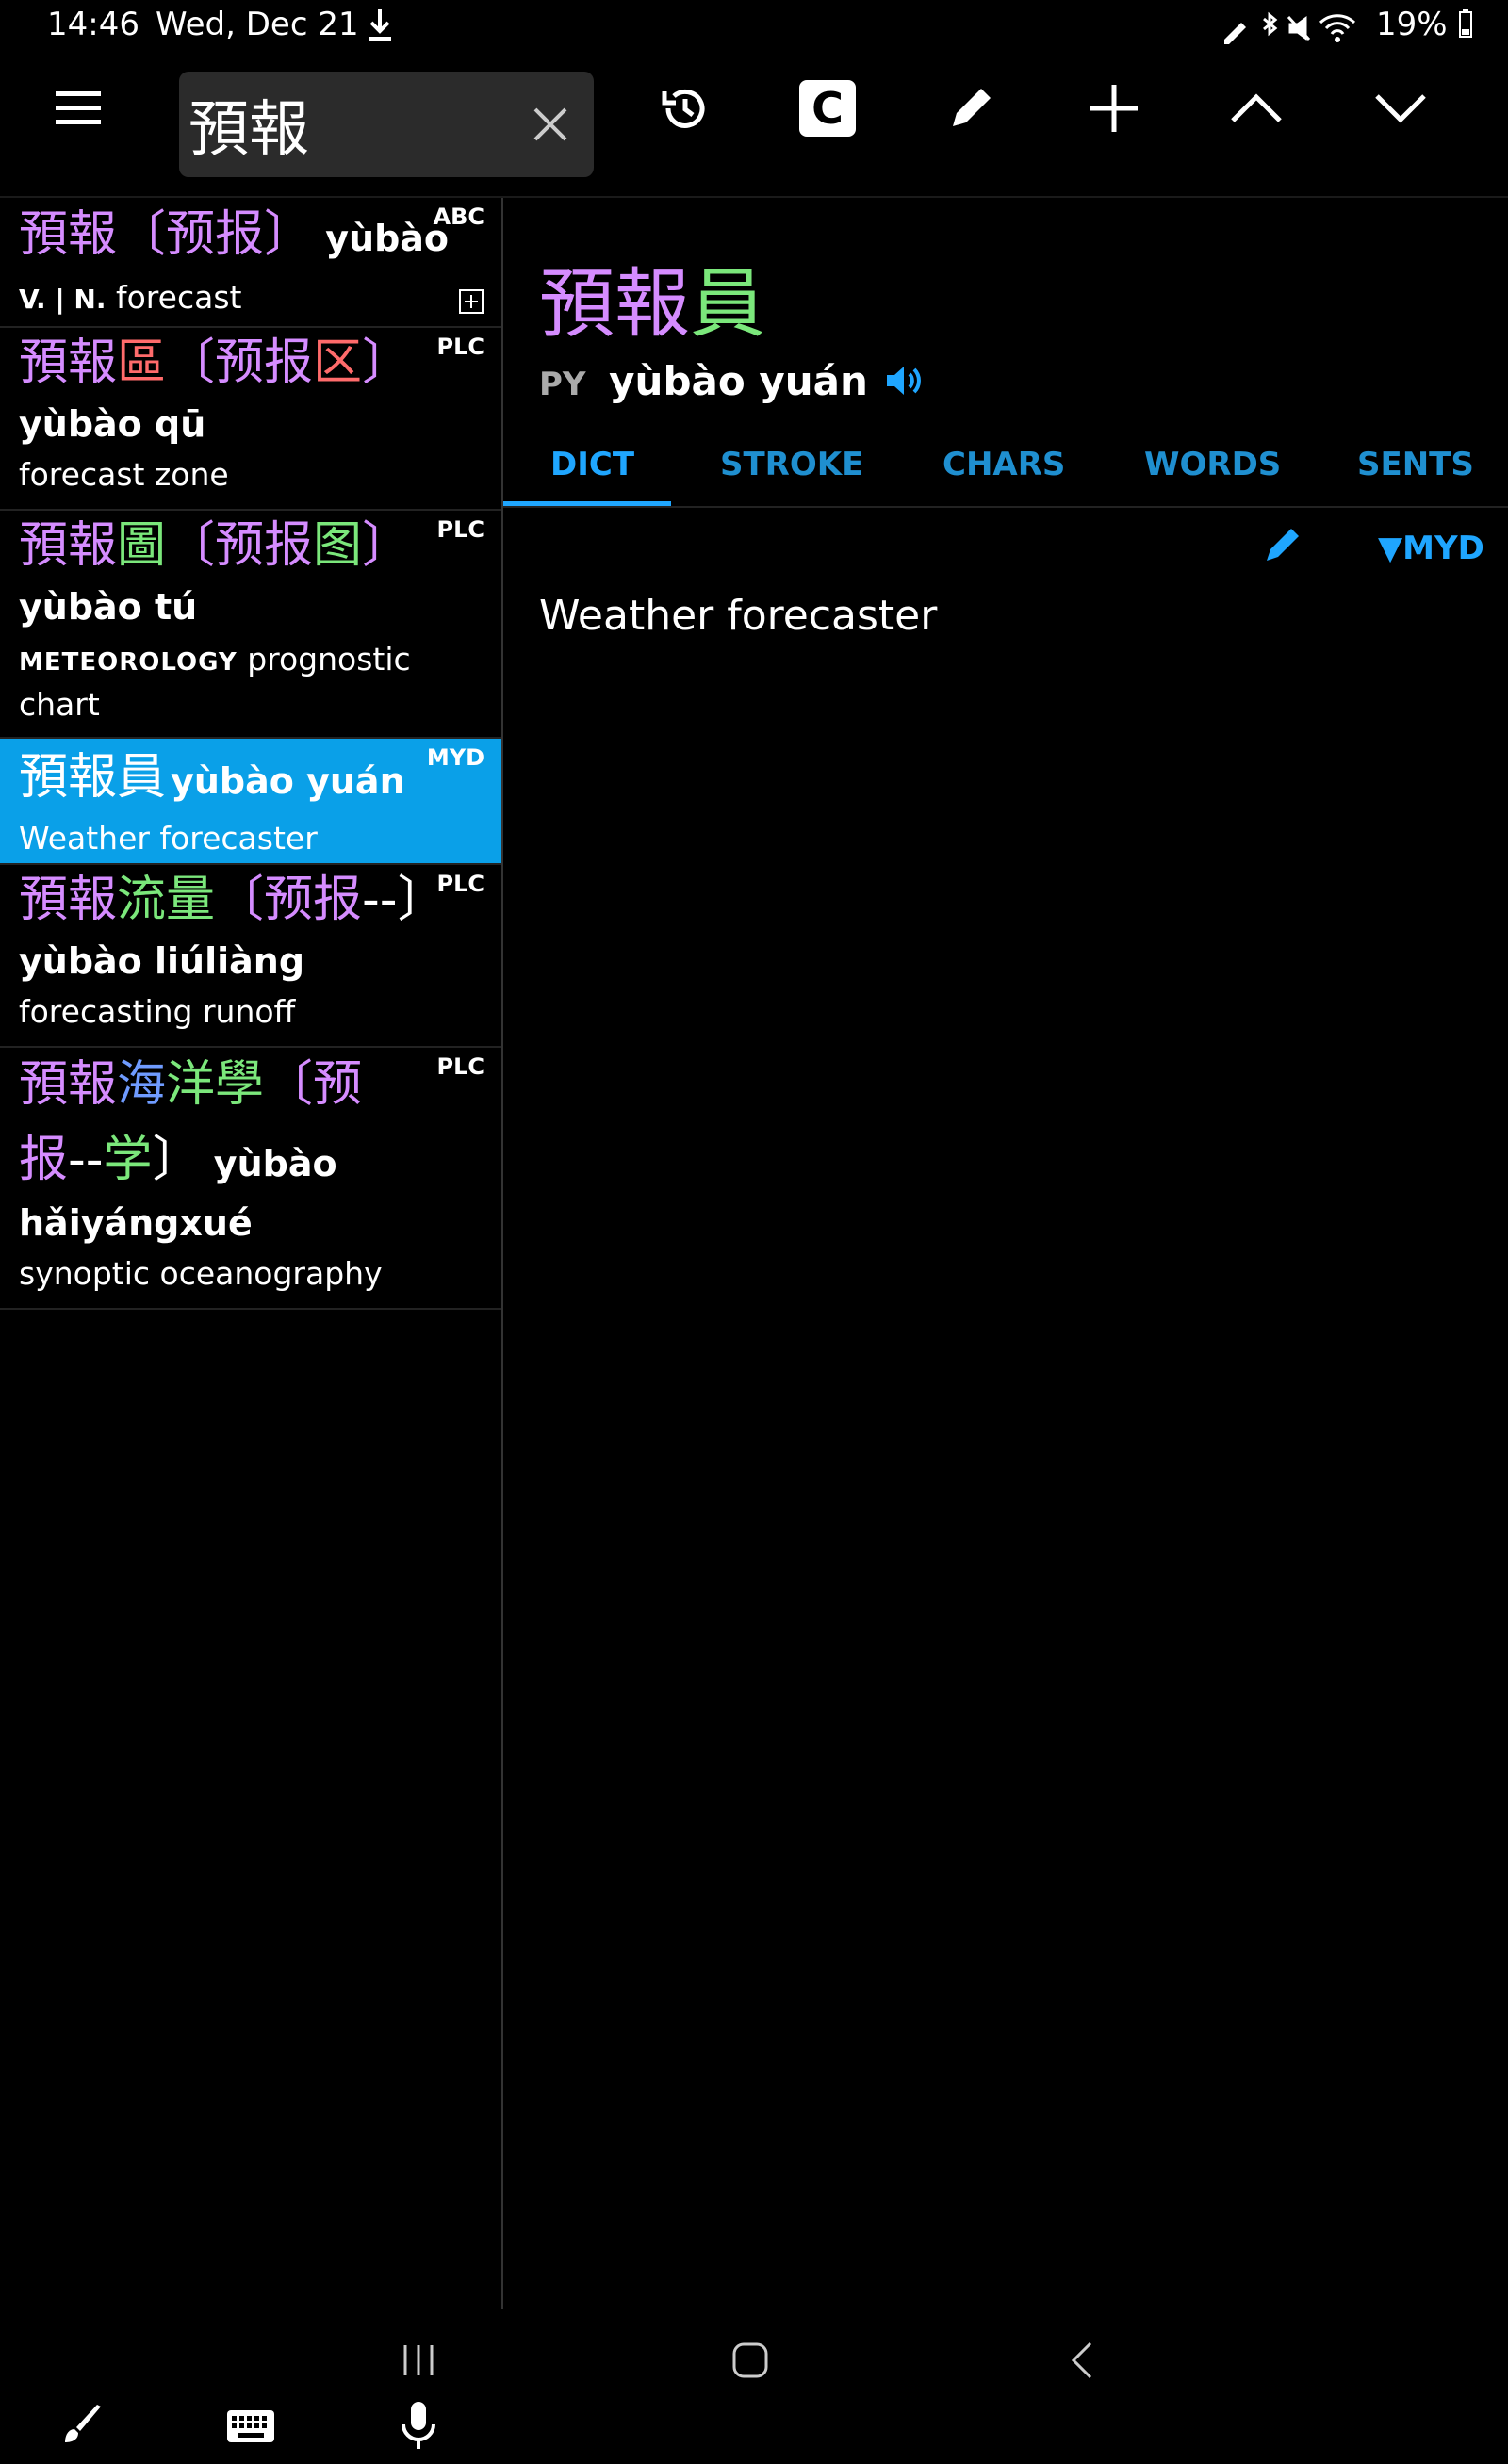 The image size is (1508, 2464). I want to click on brush-icon, so click(83, 2423).